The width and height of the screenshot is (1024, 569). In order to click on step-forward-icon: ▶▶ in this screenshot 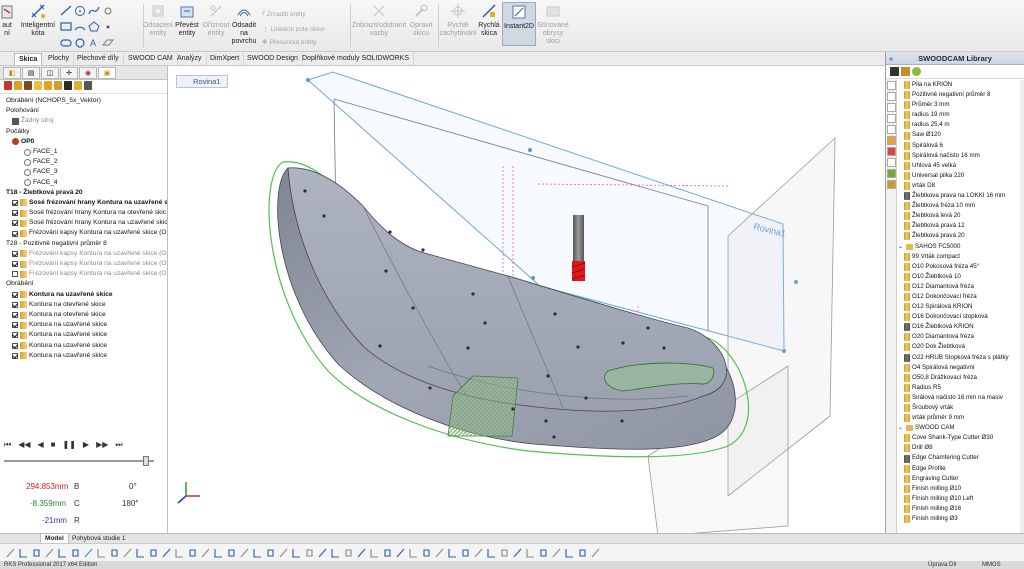, I will do `click(102, 445)`.